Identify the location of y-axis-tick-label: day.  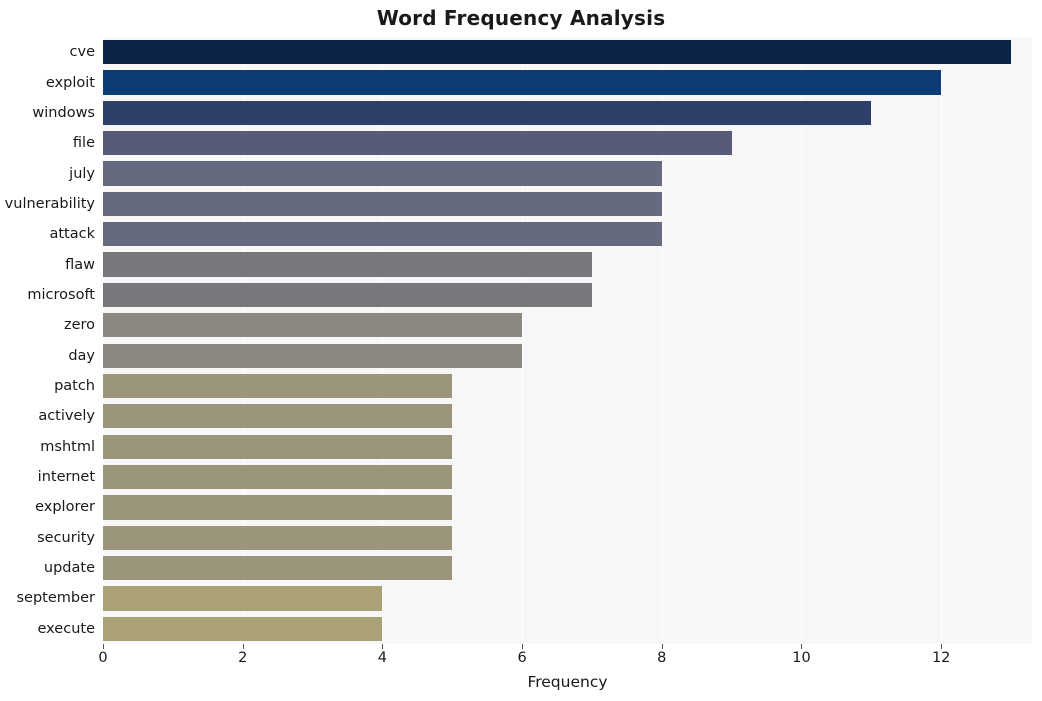
(81, 355).